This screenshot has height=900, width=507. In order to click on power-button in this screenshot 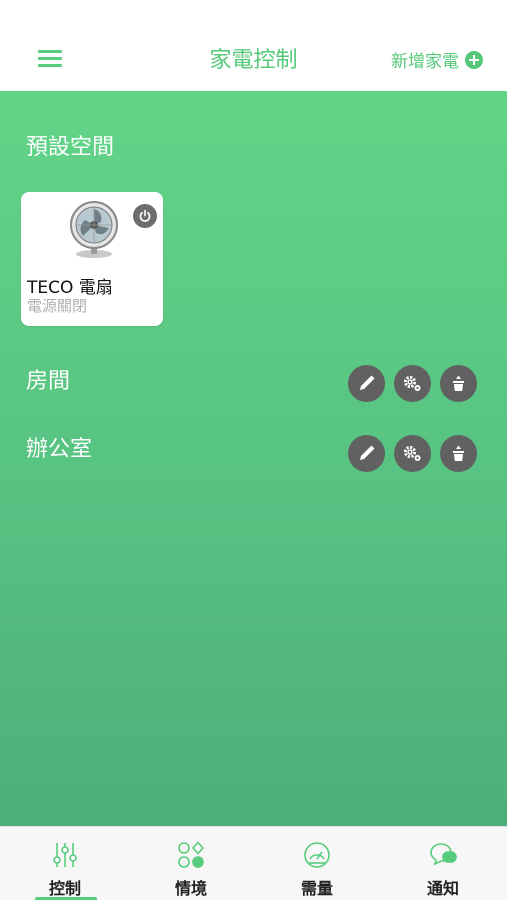, I will do `click(145, 216)`.